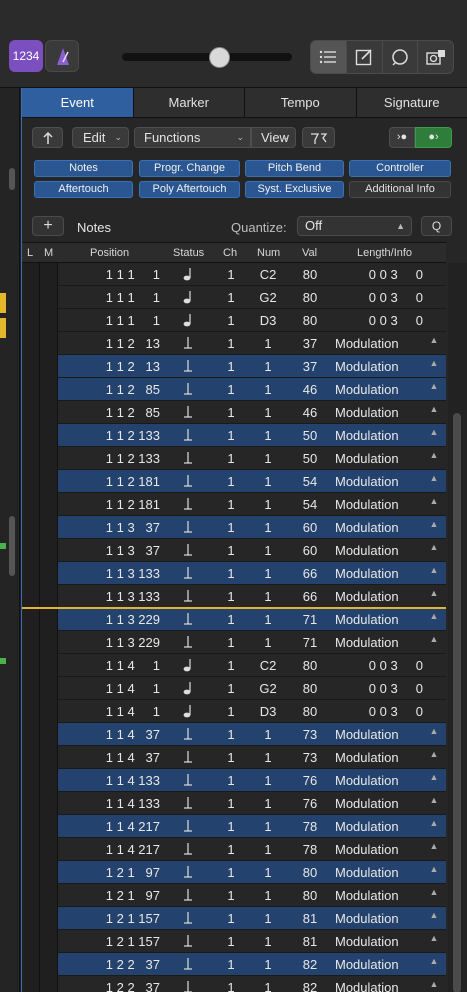  Describe the element at coordinates (234, 435) in the screenshot. I see `table-row: 1 1 2 133 1 1 50 Modulation ▲` at that location.